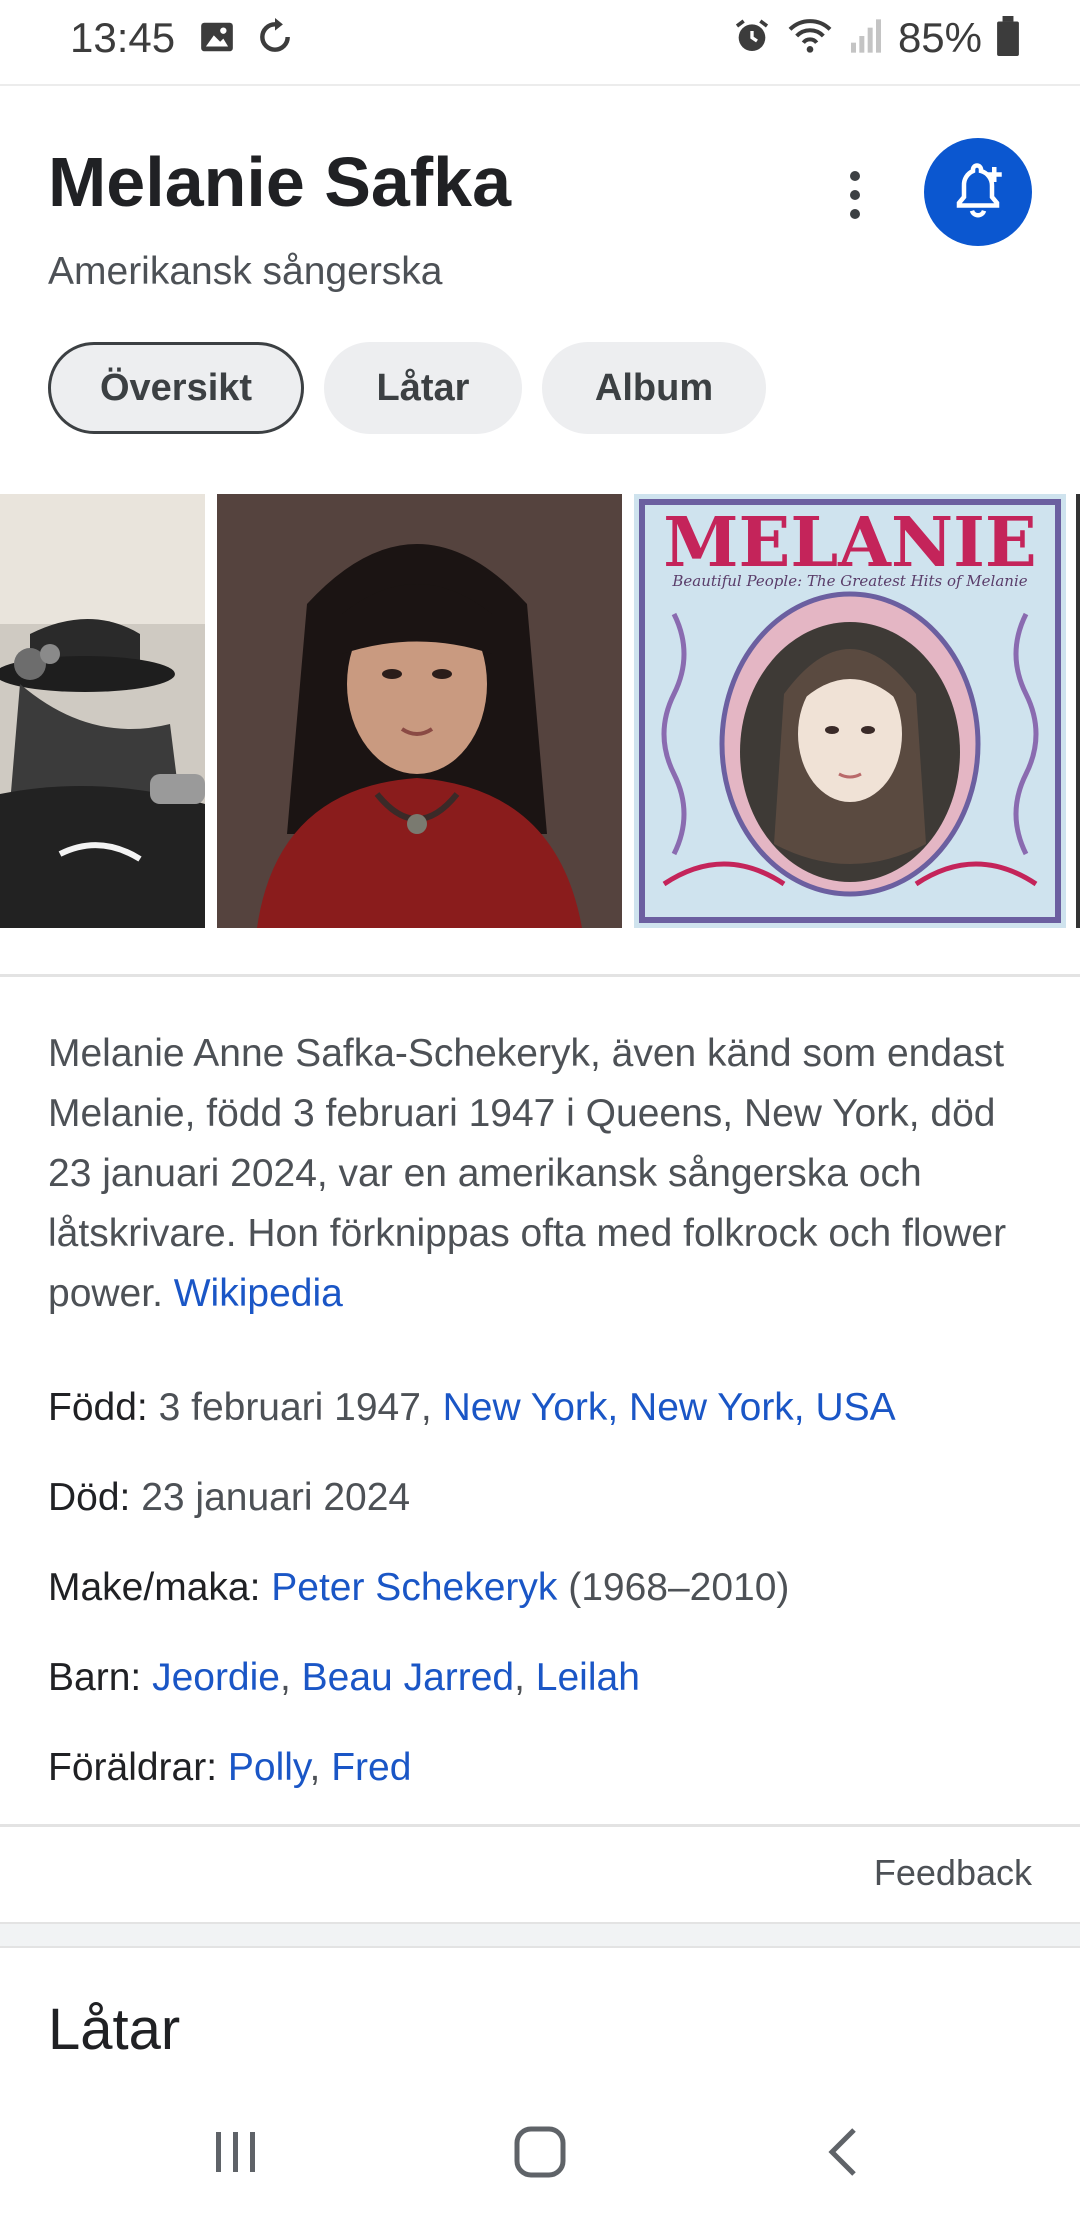 This screenshot has height=2220, width=1080. Describe the element at coordinates (246, 39) in the screenshot. I see `status-left-icons` at that location.